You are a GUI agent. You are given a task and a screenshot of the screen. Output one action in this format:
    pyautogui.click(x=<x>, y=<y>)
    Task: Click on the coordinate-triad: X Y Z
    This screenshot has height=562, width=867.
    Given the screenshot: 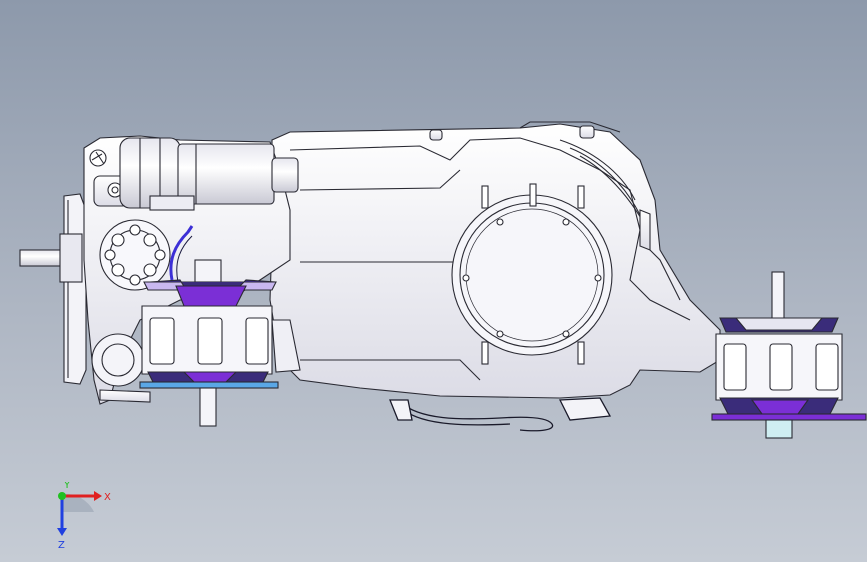 What is the action you would take?
    pyautogui.click(x=84, y=517)
    